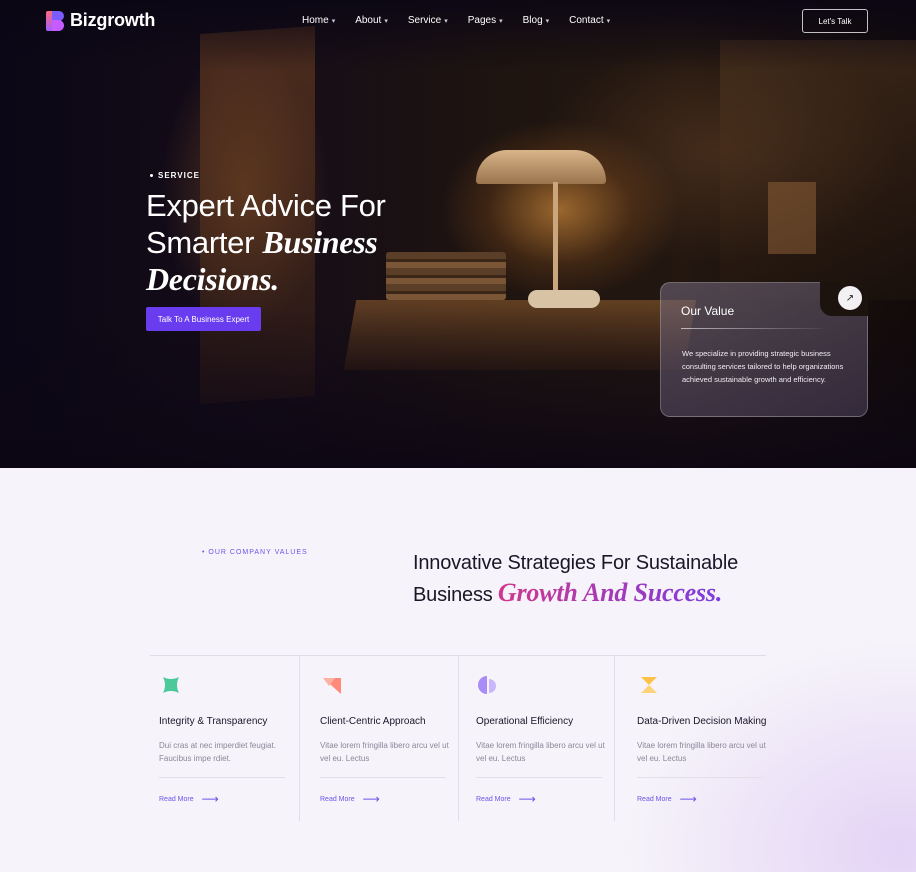  I want to click on efficiency-icon, so click(487, 685).